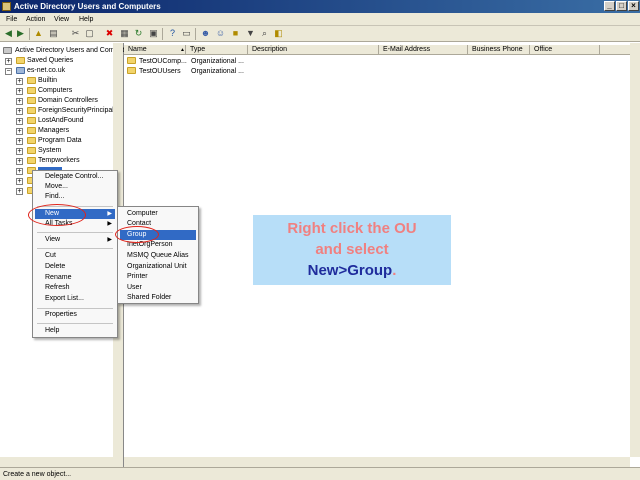 The height and width of the screenshot is (480, 640). What do you see at coordinates (264, 33) in the screenshot?
I see `find-icon: ⌕` at bounding box center [264, 33].